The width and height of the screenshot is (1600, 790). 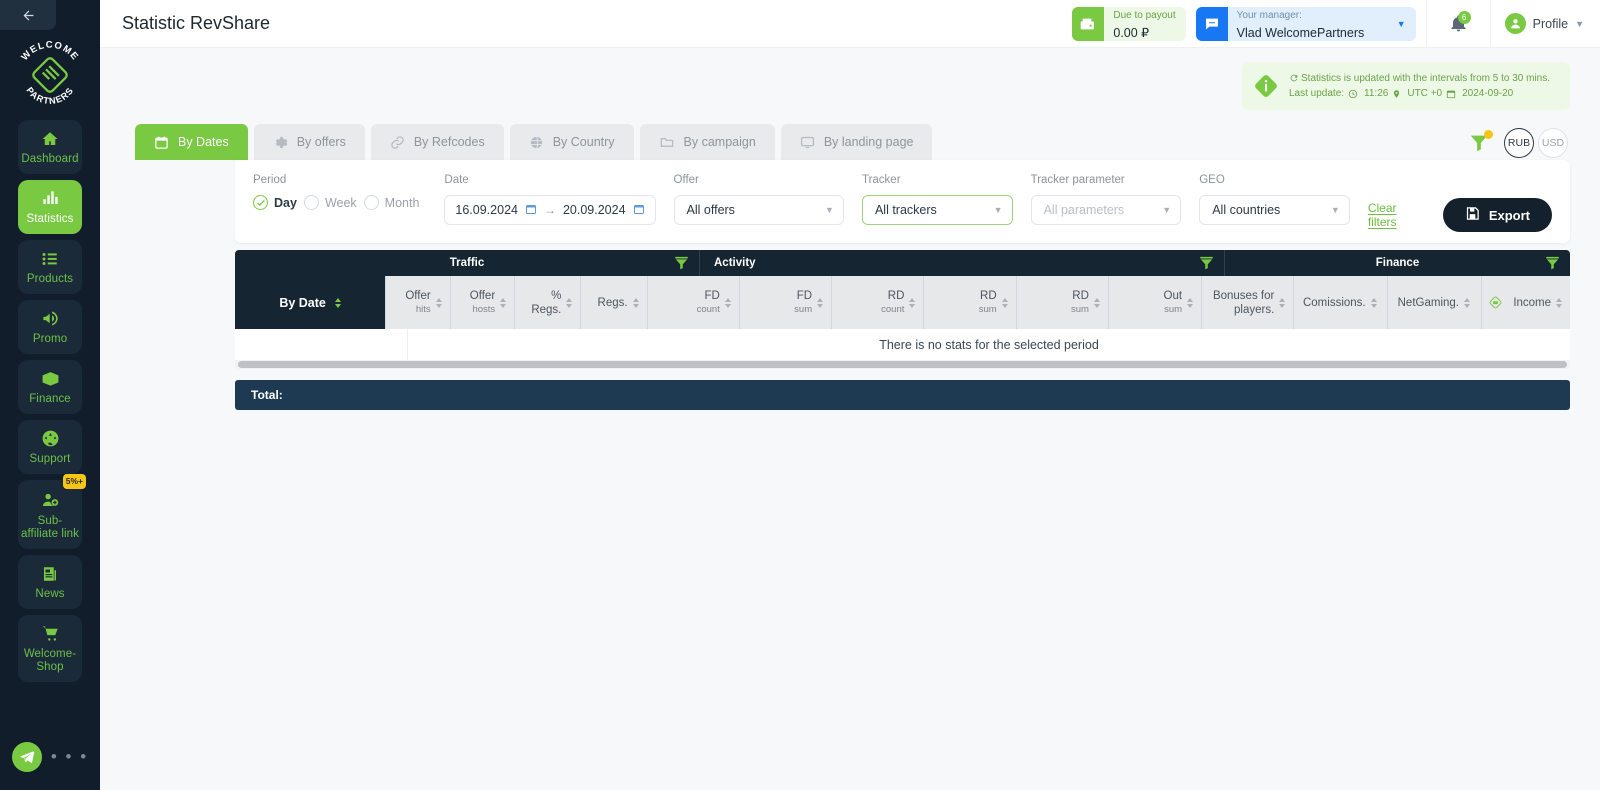 I want to click on column-label-main: FD, so click(x=712, y=295).